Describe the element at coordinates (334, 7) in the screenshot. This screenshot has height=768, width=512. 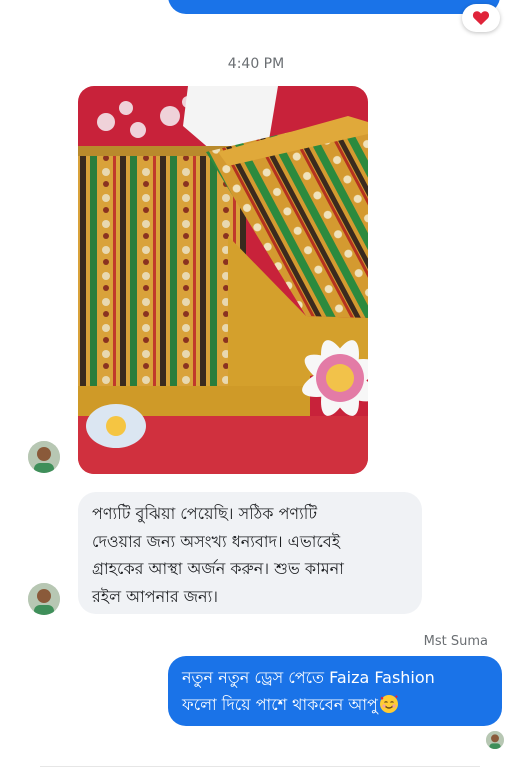
I see `previous-outgoing-message-bubble` at that location.